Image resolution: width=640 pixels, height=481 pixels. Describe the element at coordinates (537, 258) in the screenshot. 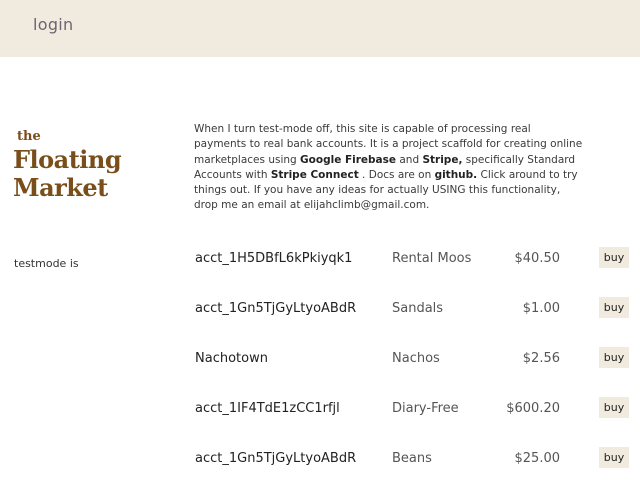

I see `item-price: $40.50` at that location.